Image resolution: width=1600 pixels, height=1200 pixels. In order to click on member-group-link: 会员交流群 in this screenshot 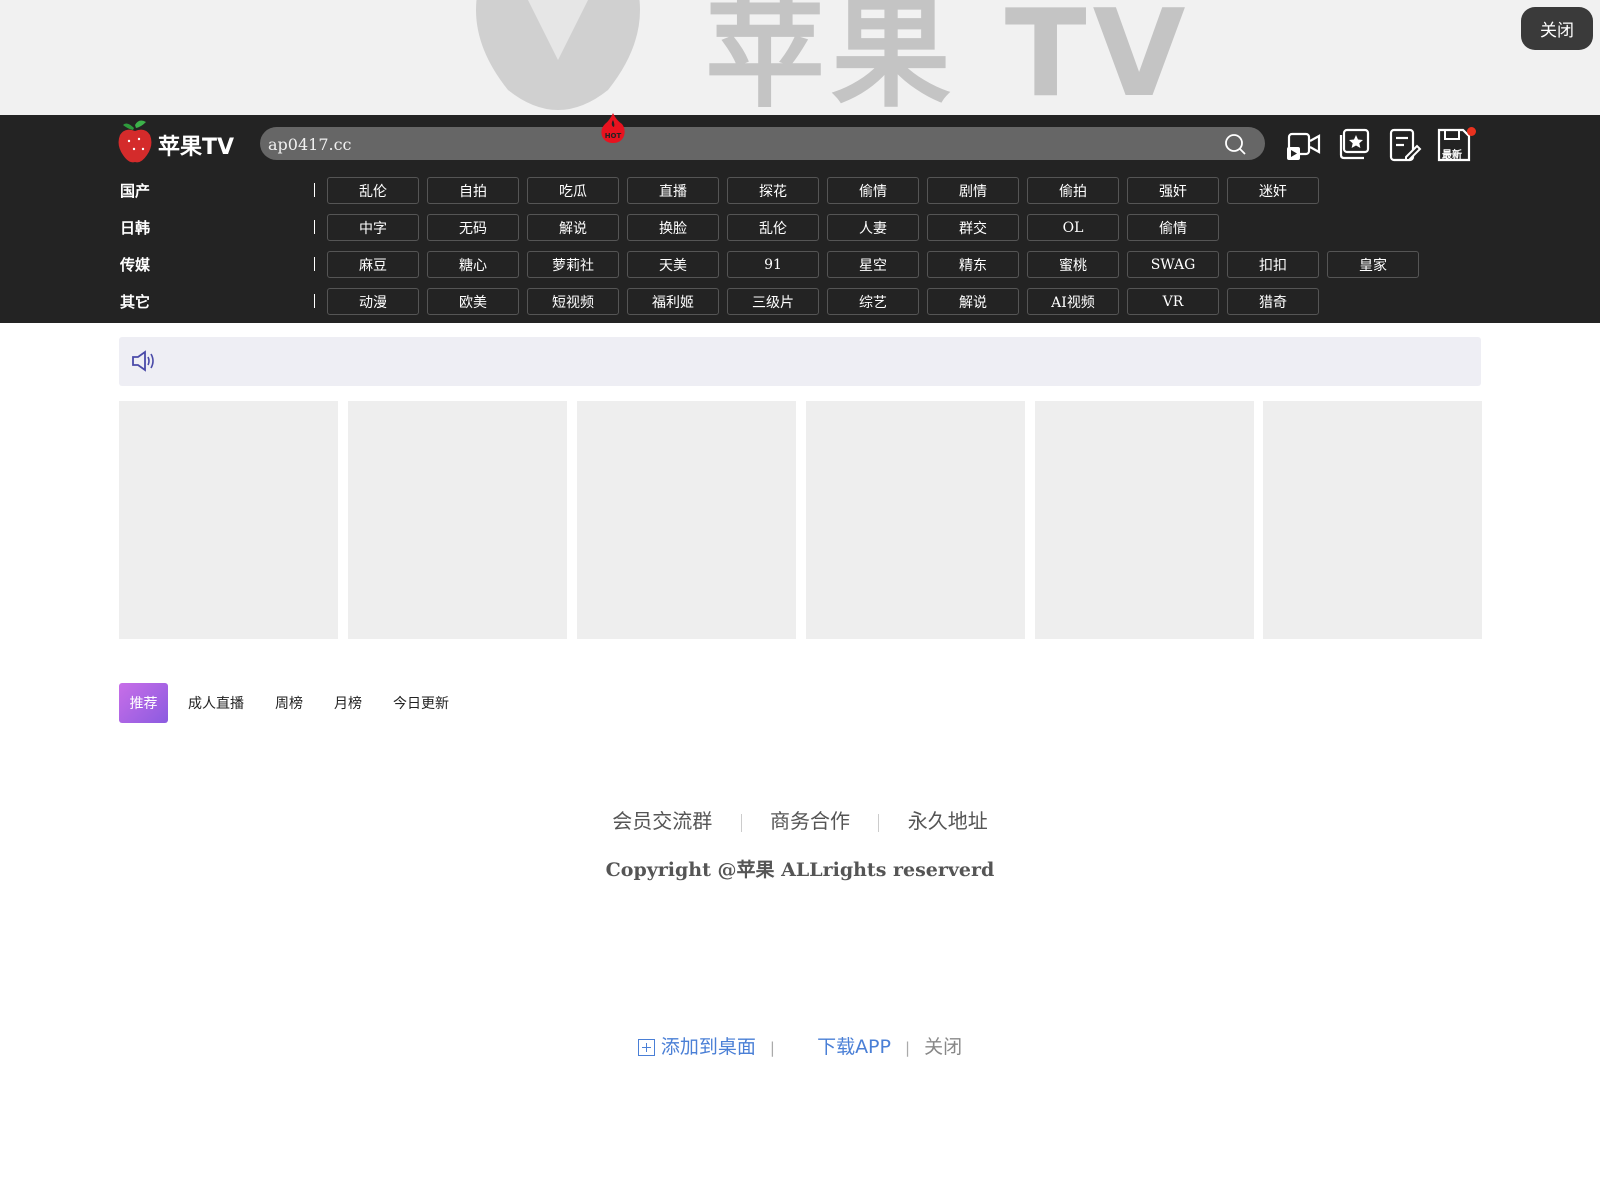, I will do `click(662, 821)`.